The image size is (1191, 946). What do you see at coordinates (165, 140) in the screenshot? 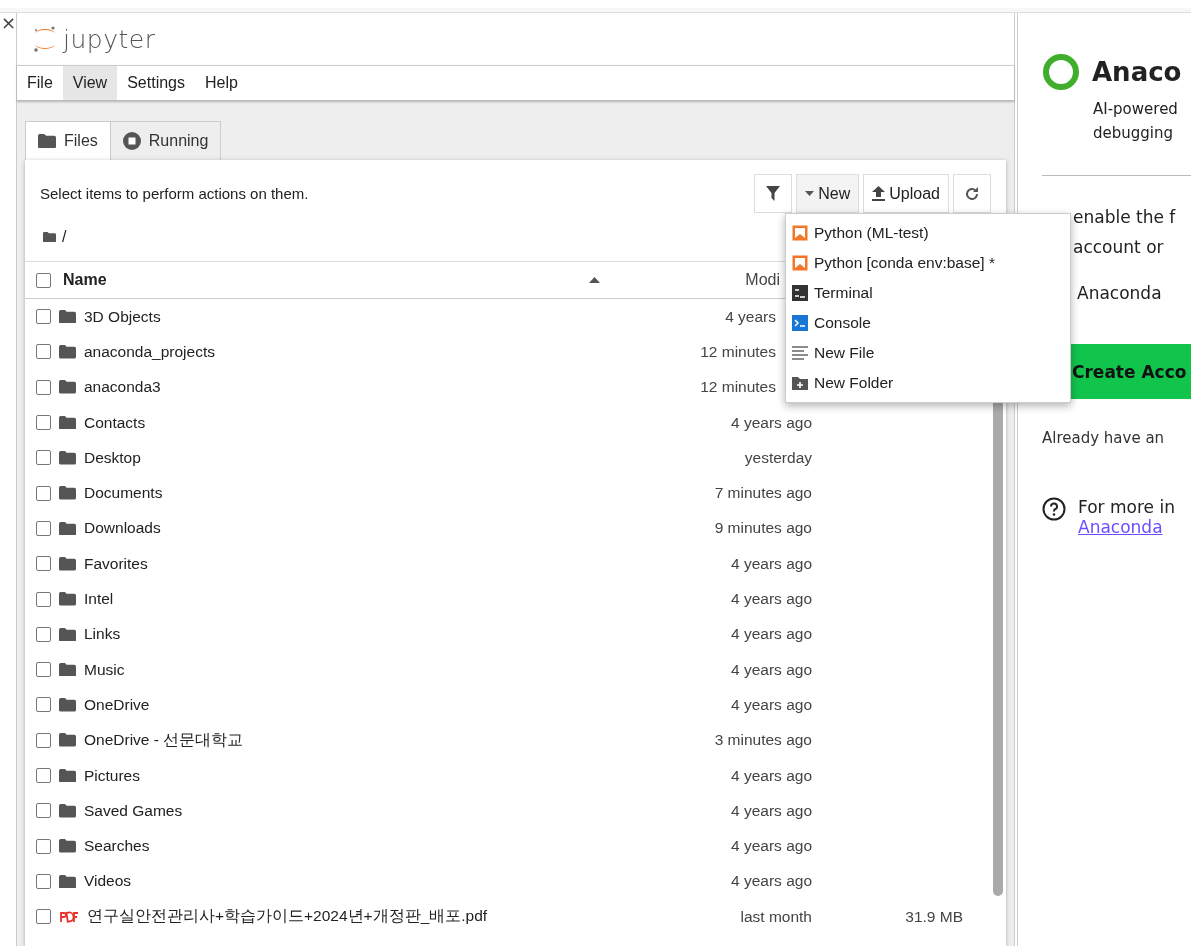
I see `tab: Running` at bounding box center [165, 140].